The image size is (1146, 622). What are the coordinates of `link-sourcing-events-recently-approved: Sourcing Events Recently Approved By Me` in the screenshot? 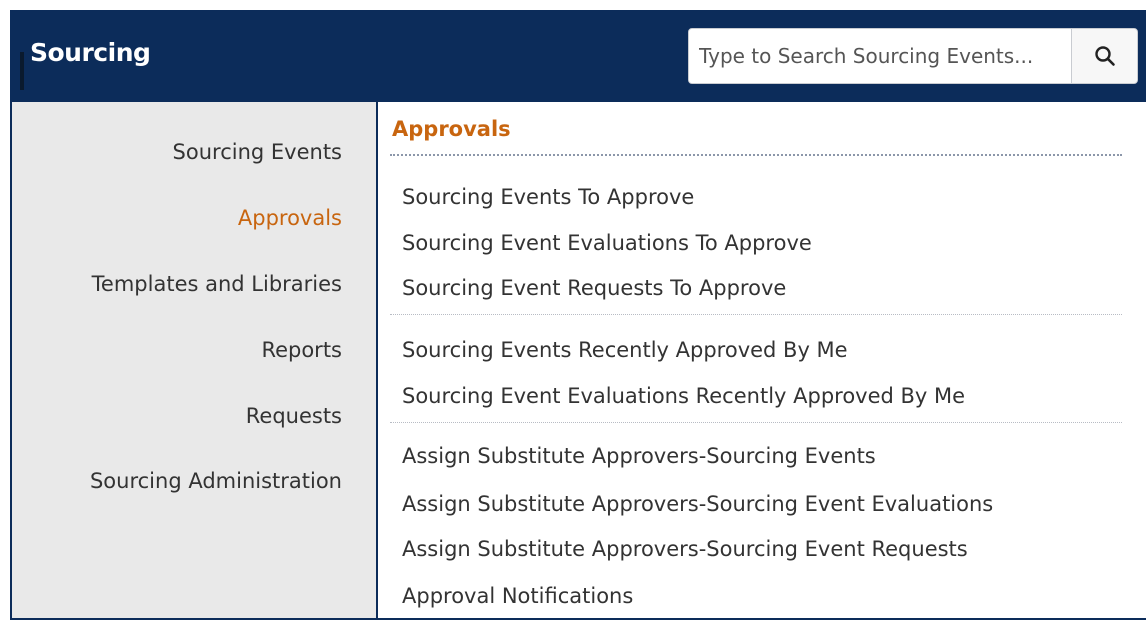 It's located at (625, 350).